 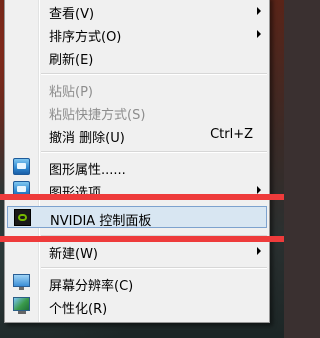 What do you see at coordinates (137, 251) in the screenshot?
I see `menu-item-new: 新建(W)` at bounding box center [137, 251].